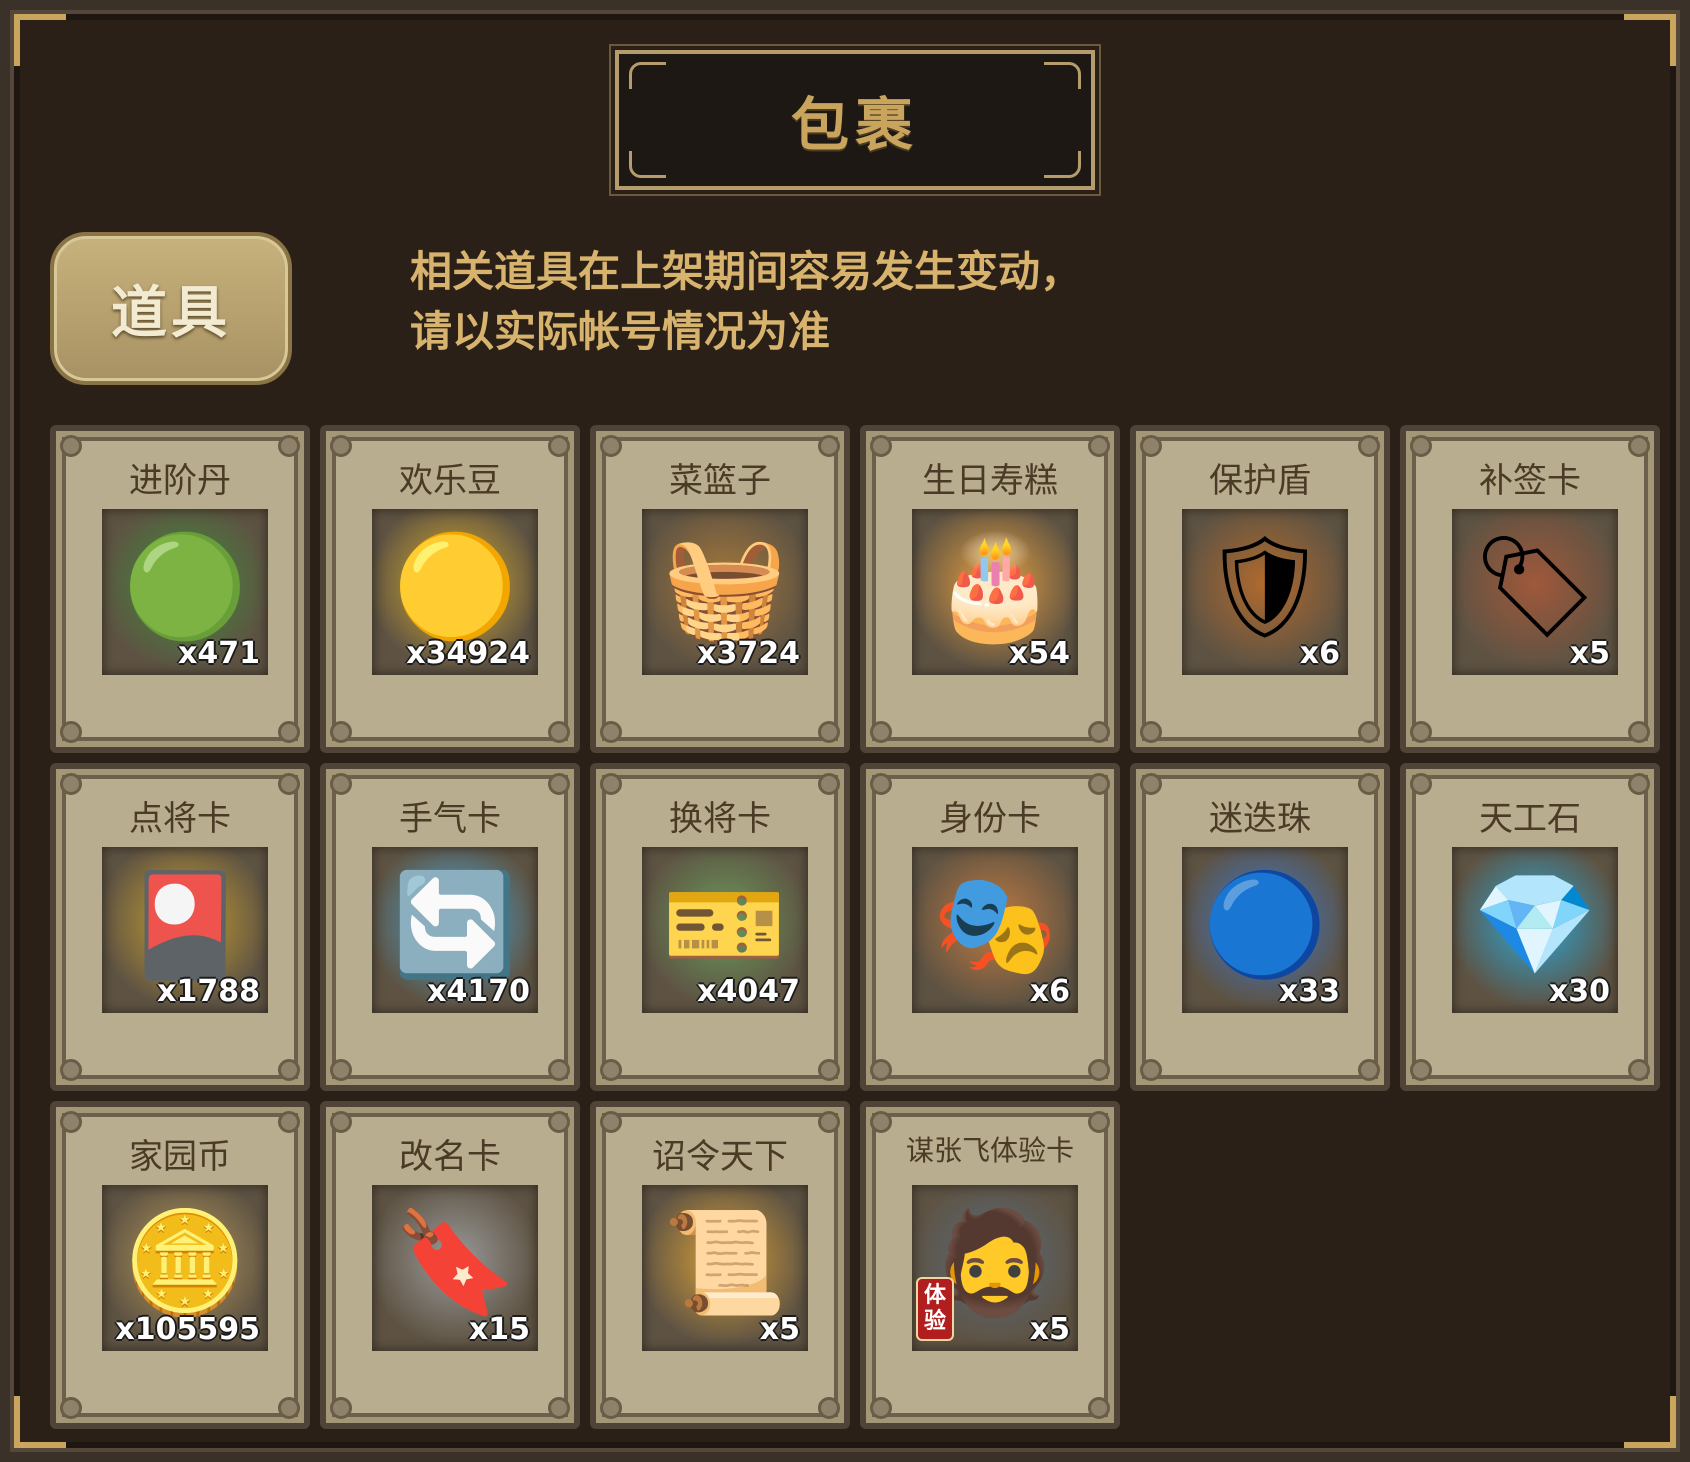 The height and width of the screenshot is (1462, 1690). Describe the element at coordinates (725, 592) in the screenshot. I see `item-image: 🧺 x3724` at that location.